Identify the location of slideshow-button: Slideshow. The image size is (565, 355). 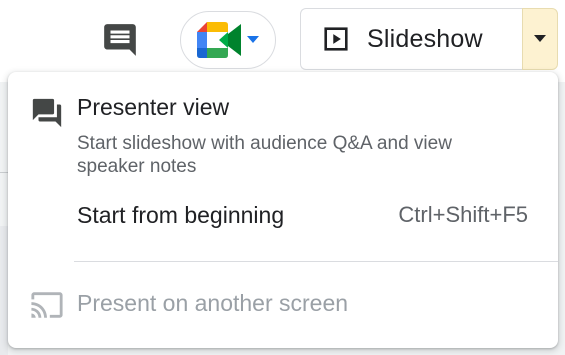
(411, 39).